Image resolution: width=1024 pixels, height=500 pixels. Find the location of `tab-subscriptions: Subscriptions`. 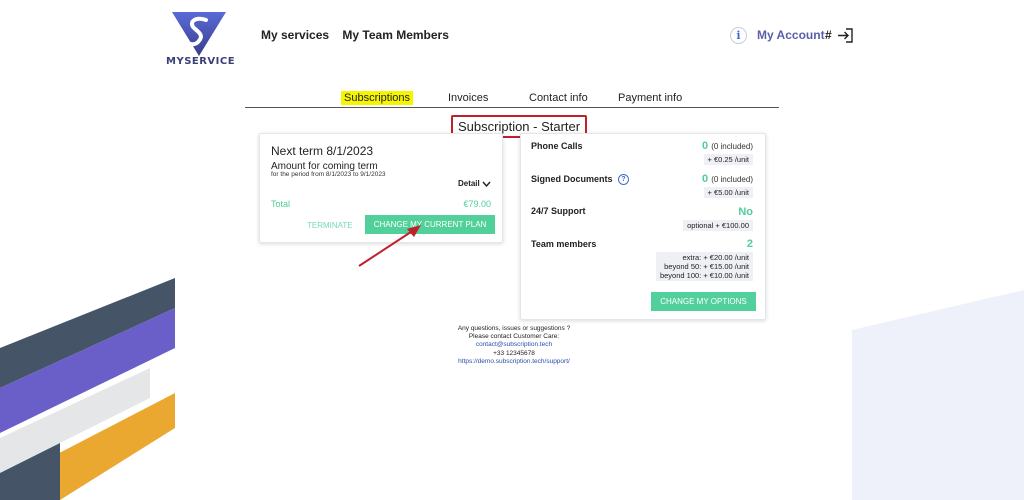

tab-subscriptions: Subscriptions is located at coordinates (377, 98).